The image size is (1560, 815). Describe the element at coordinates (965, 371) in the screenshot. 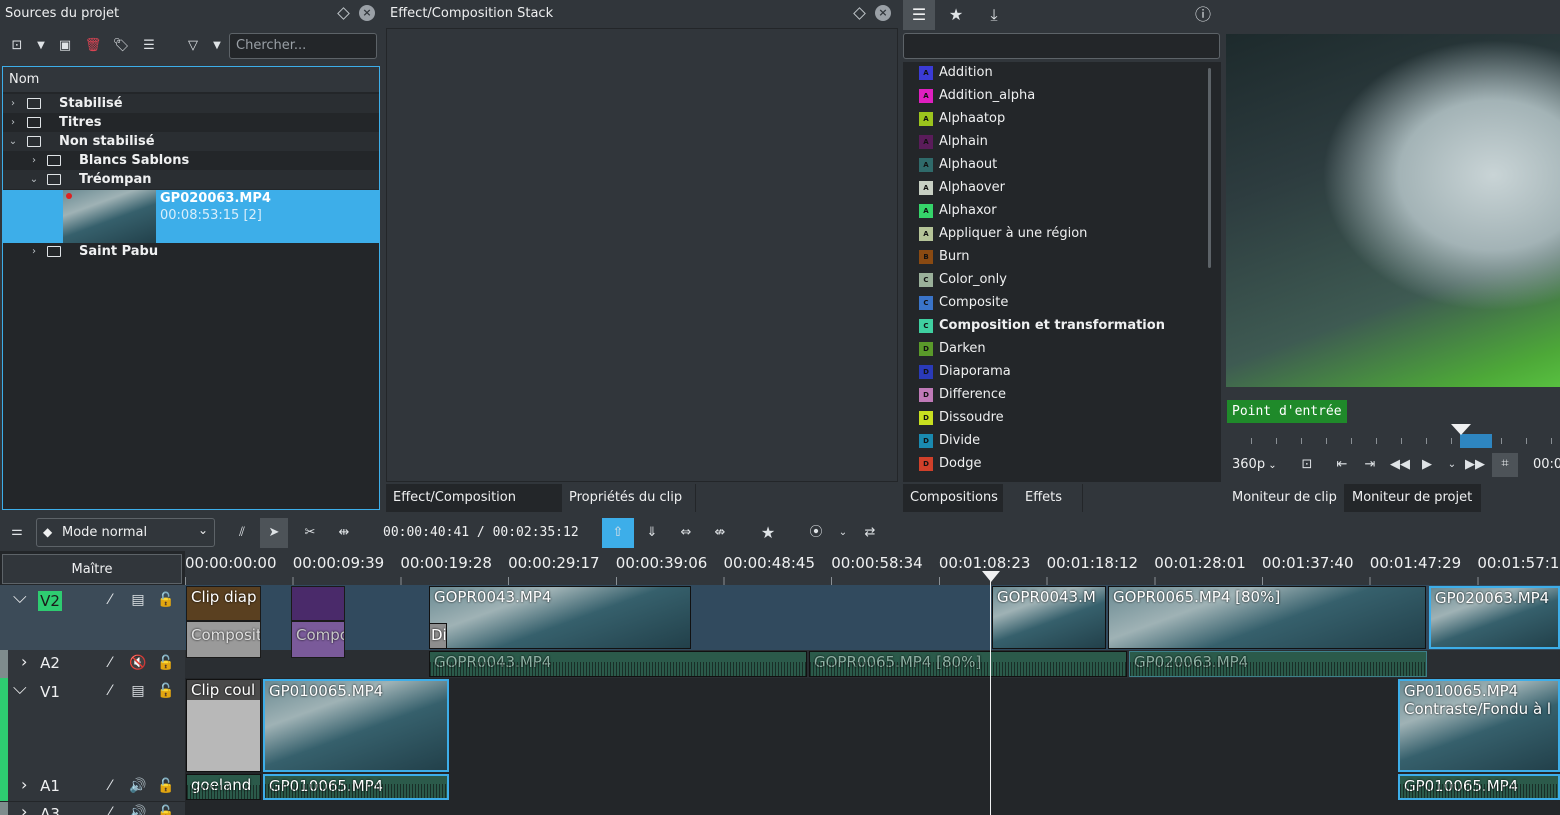

I see `composition-item: D Diaporama` at that location.